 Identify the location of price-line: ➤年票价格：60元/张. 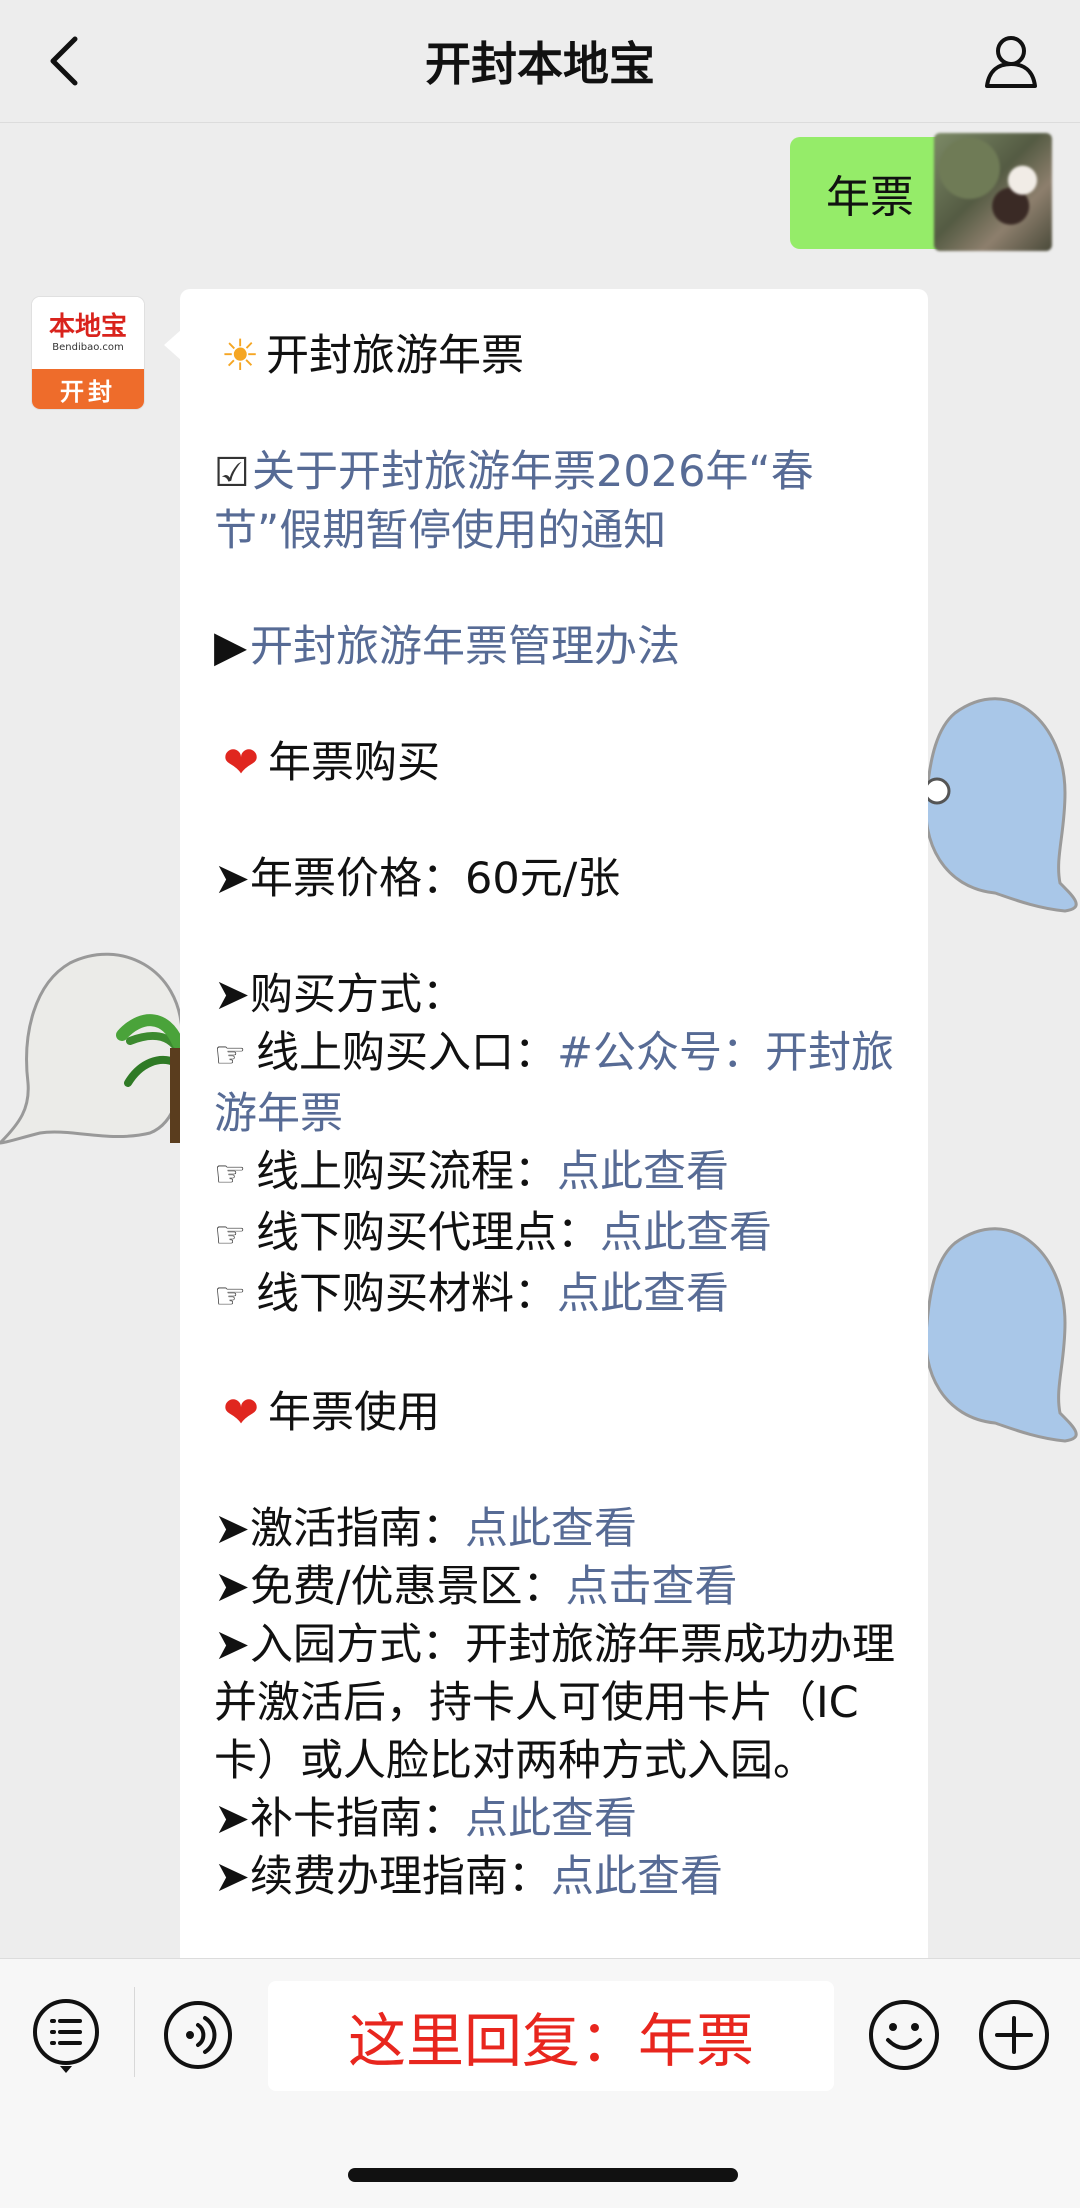
(559, 879).